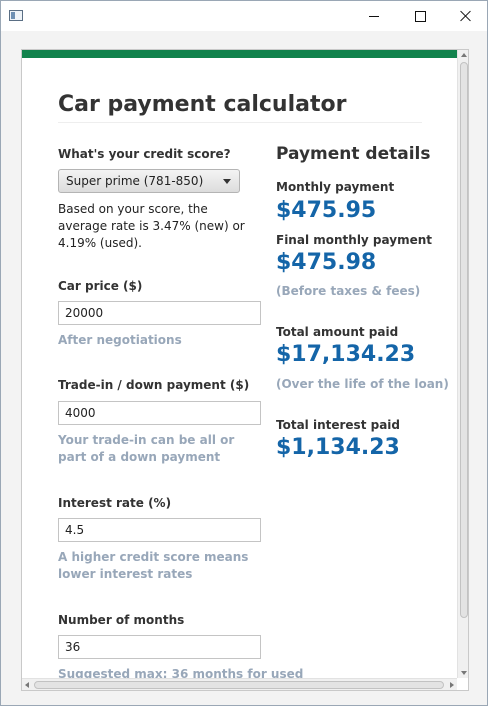 The height and width of the screenshot is (707, 489). Describe the element at coordinates (240, 122) in the screenshot. I see `title-divider` at that location.